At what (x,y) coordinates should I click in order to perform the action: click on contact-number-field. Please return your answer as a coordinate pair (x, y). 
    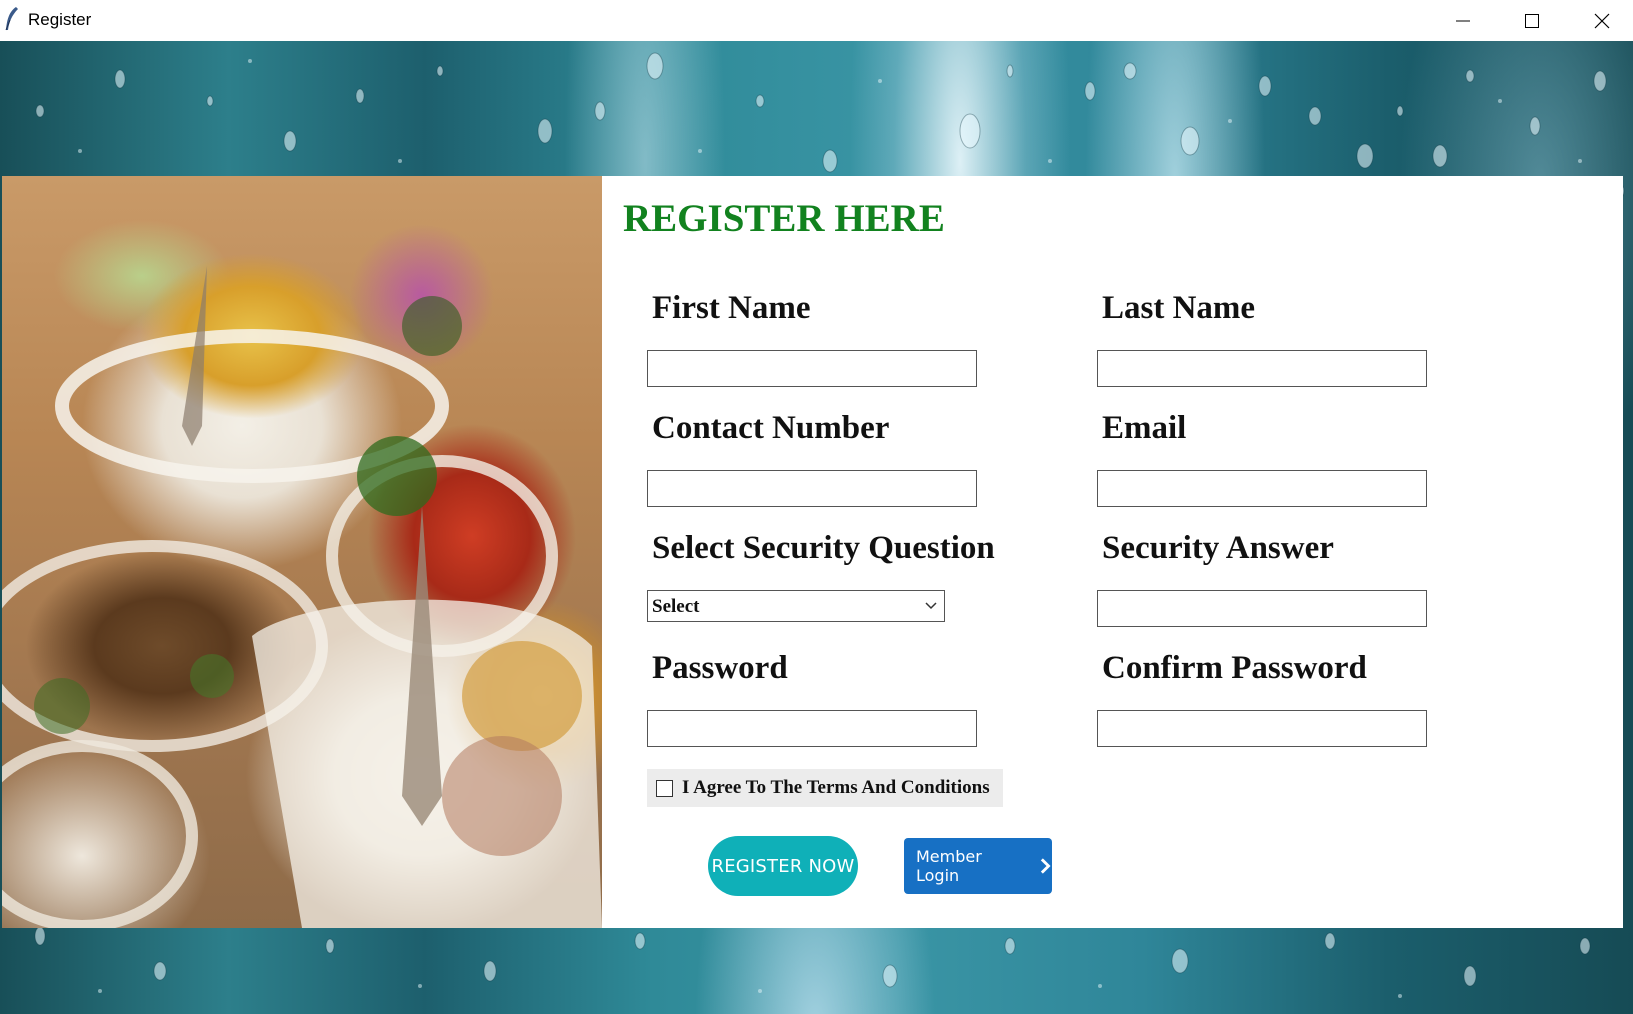
    Looking at the image, I should click on (812, 488).